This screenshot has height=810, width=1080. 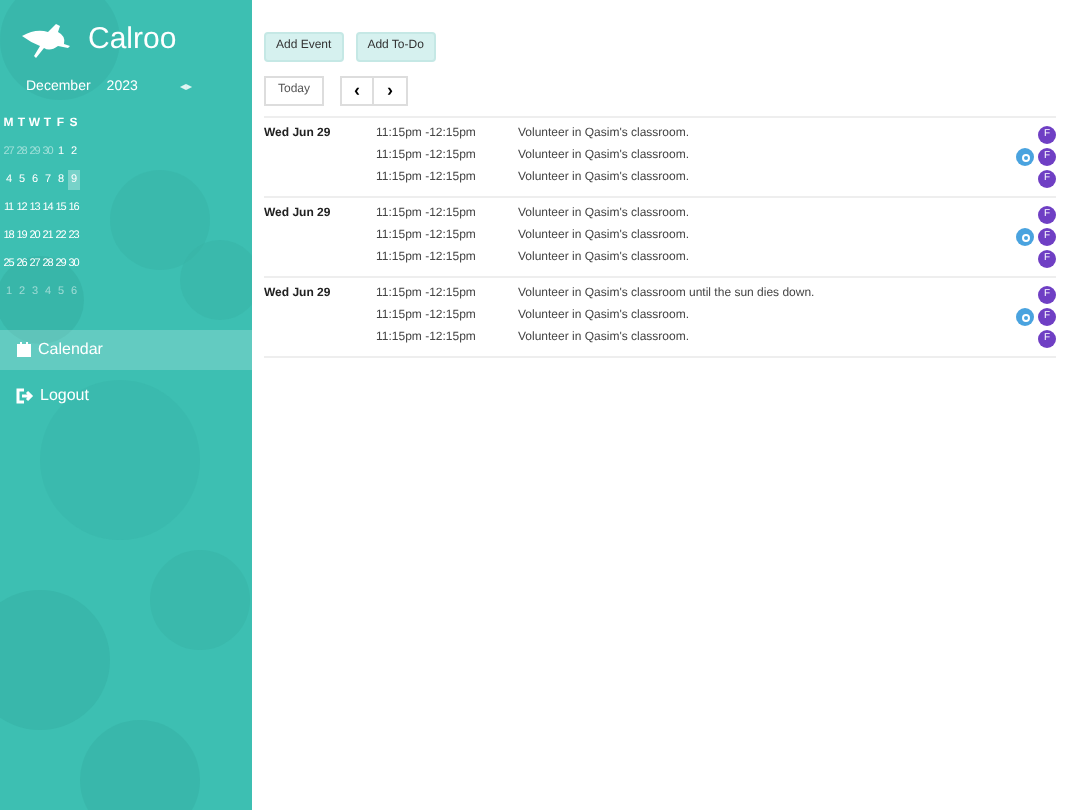 I want to click on nav-item: Logout, so click(x=126, y=396).